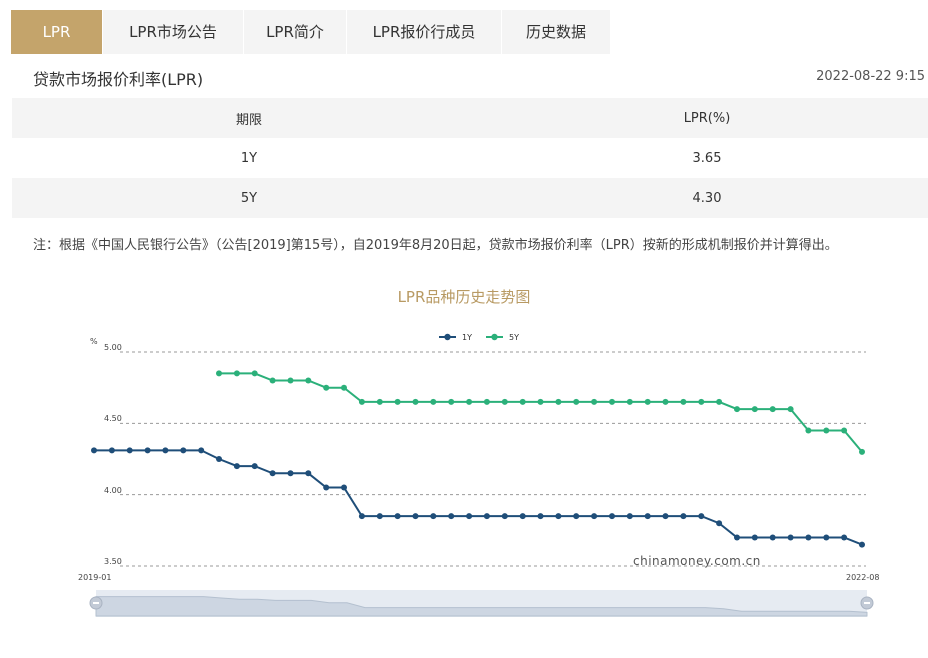 The height and width of the screenshot is (658, 928). What do you see at coordinates (467, 337) in the screenshot?
I see `legend-label: 1Y` at bounding box center [467, 337].